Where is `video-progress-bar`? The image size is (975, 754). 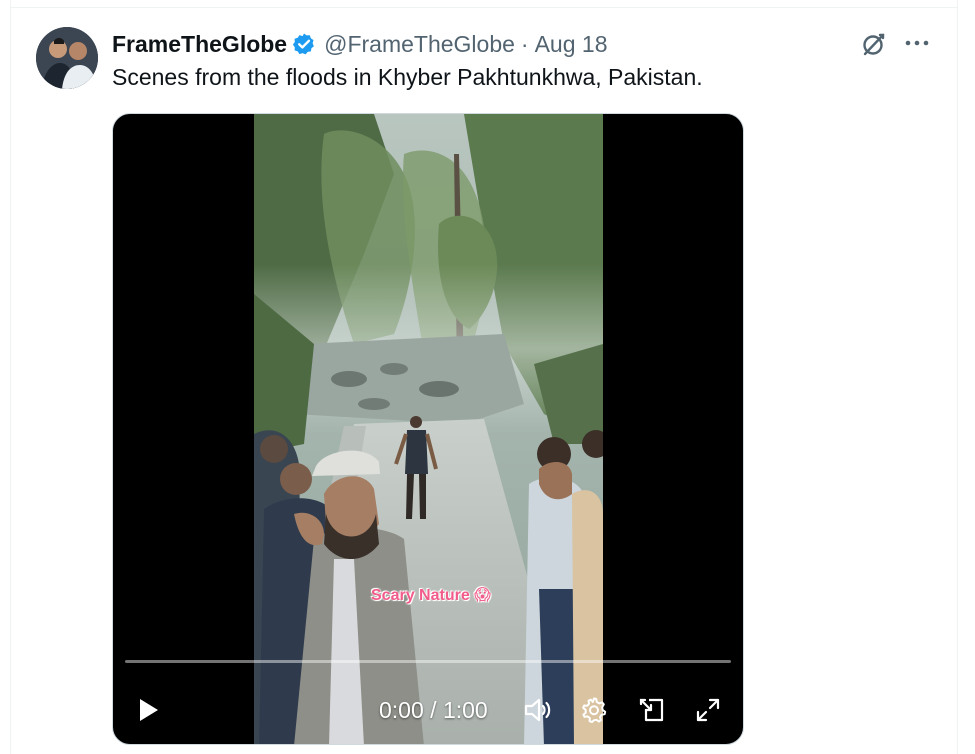
video-progress-bar is located at coordinates (428, 661).